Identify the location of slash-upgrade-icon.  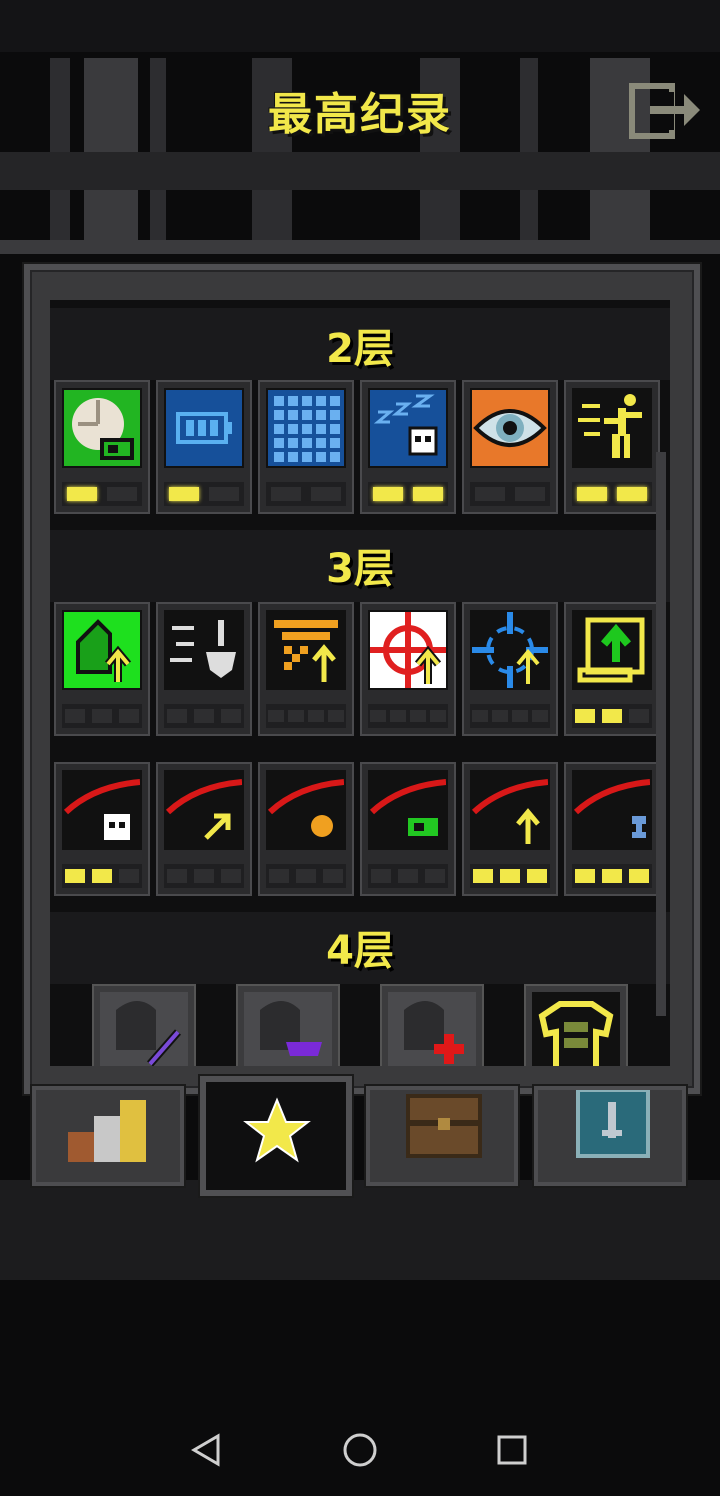
(510, 810).